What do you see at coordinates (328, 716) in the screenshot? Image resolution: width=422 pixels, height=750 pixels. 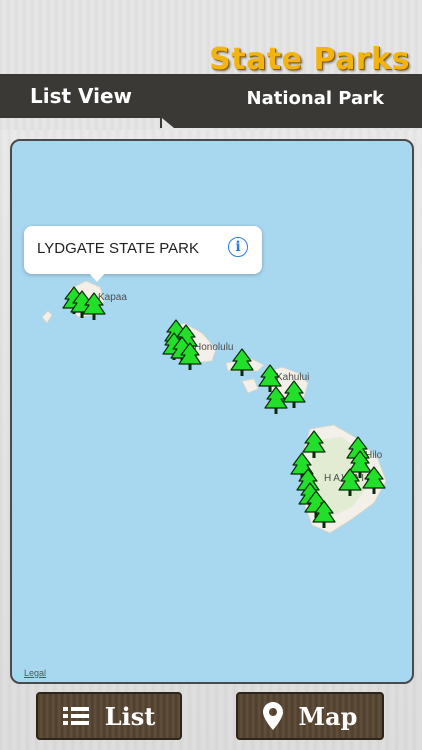 I see `map-button-label: Map` at bounding box center [328, 716].